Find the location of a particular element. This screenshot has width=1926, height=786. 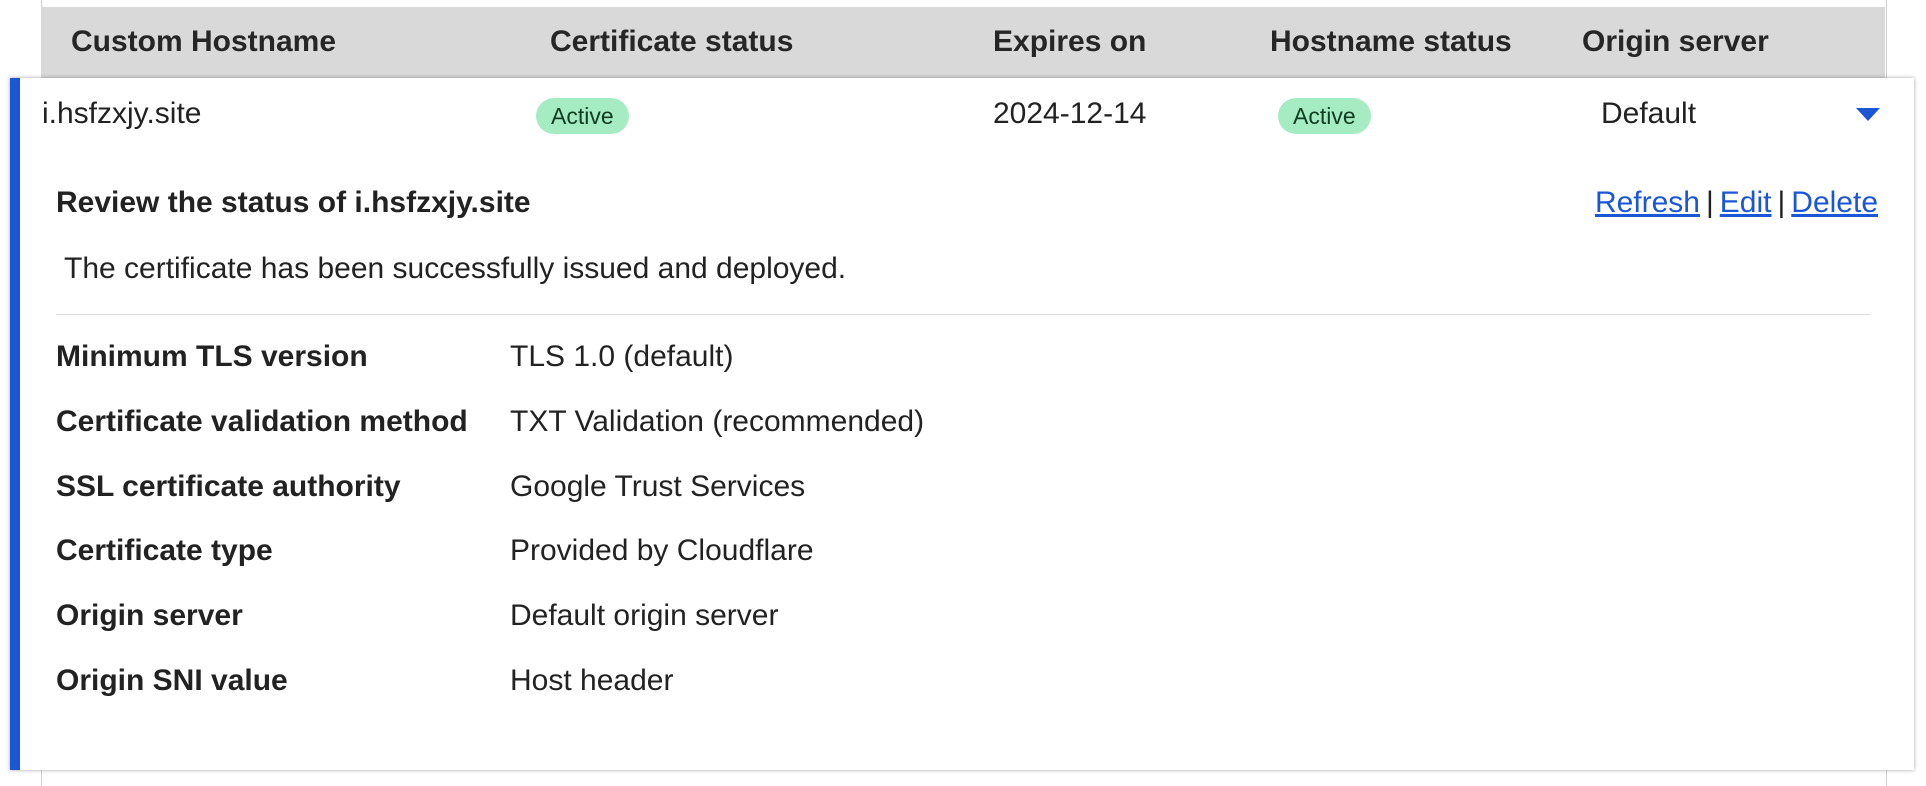

divider is located at coordinates (963, 314).